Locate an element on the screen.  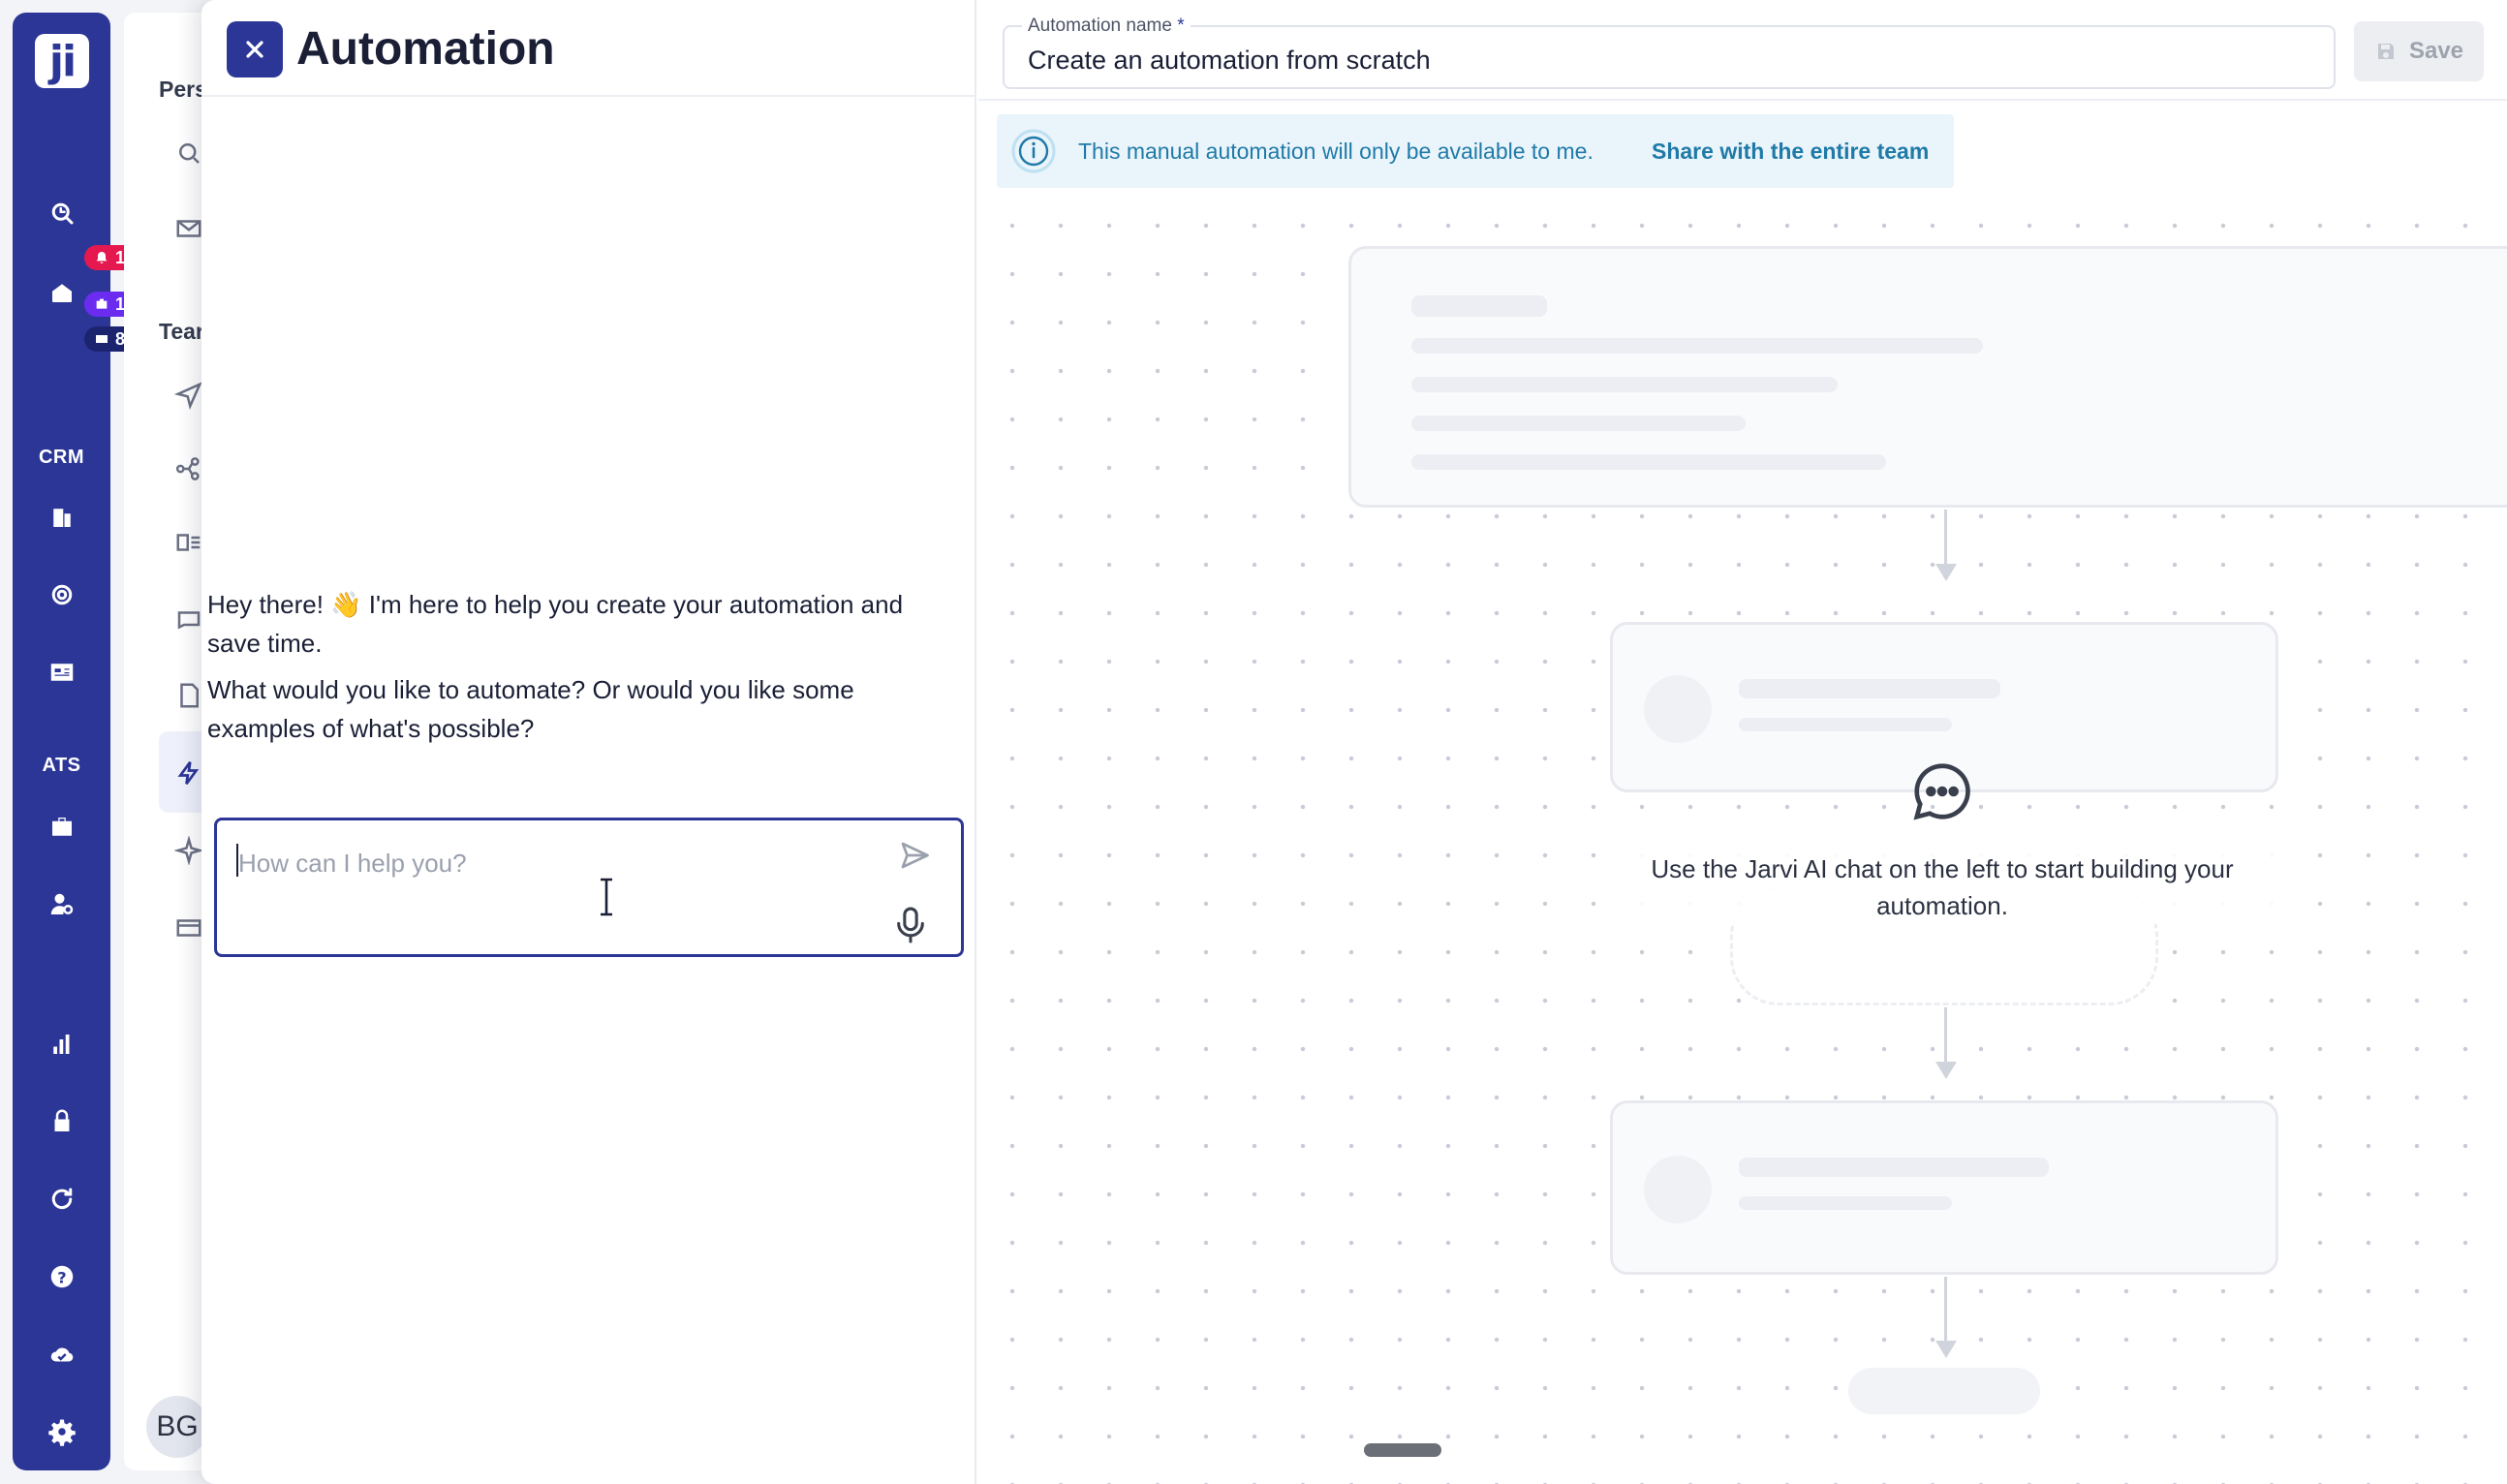
text-cursor-icon is located at coordinates (606, 897).